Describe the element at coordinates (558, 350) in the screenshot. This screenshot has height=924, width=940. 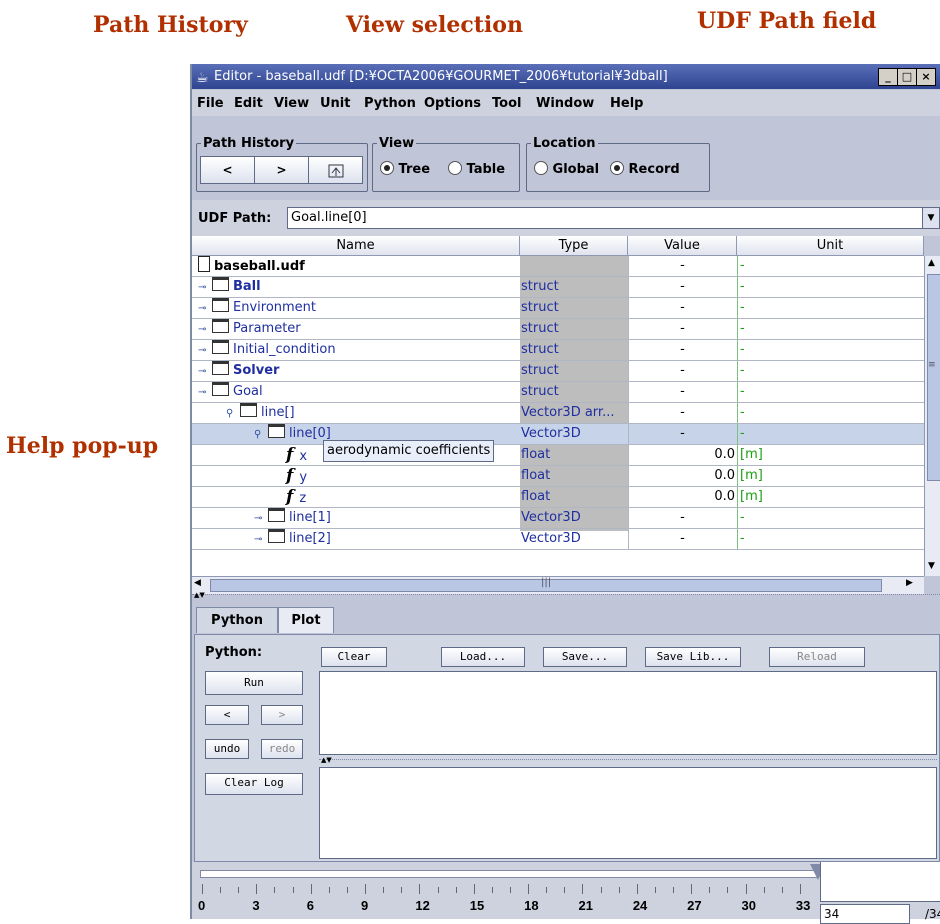
I see `table-row: ⊸ Initial_condition struct - -` at that location.